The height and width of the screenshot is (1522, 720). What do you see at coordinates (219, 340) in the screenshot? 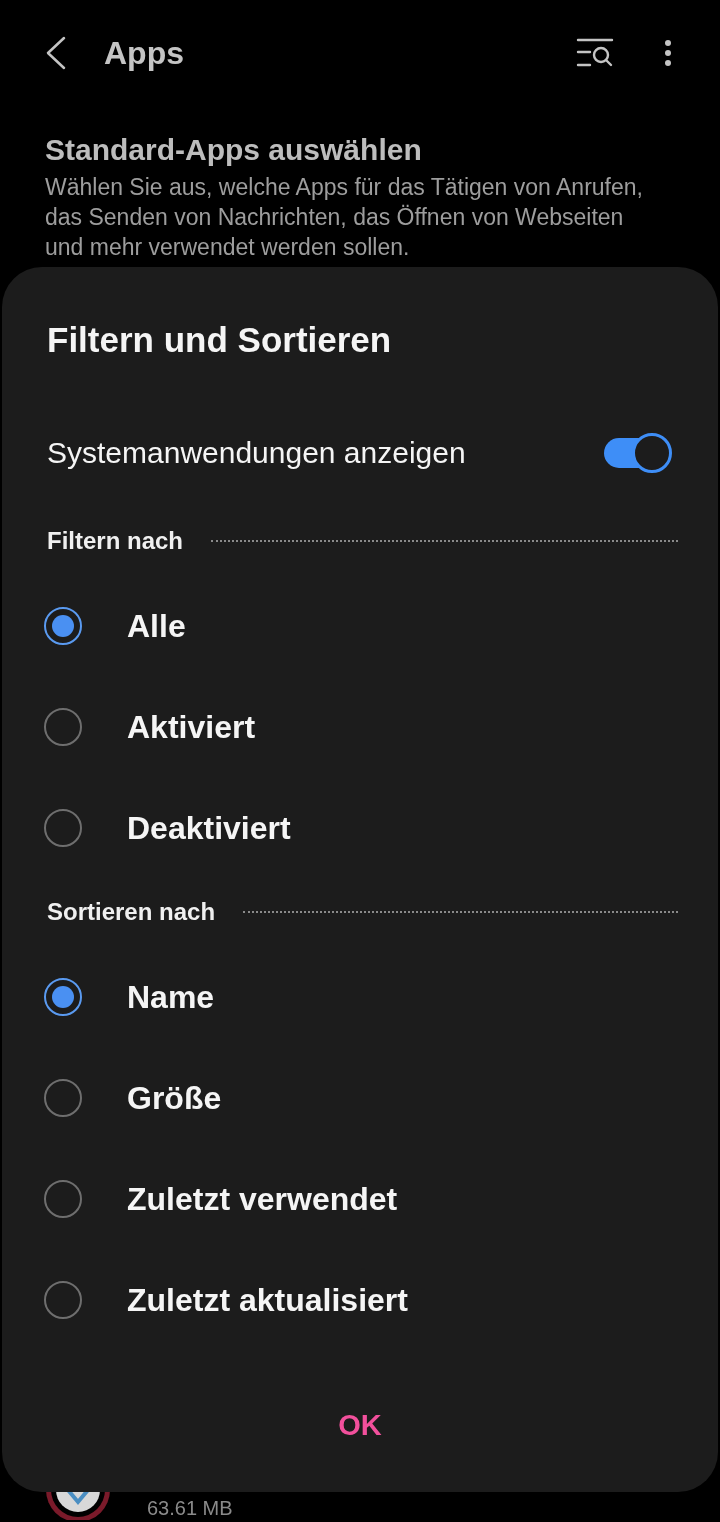
I see `sheet-title: Filtern und Sortieren` at bounding box center [219, 340].